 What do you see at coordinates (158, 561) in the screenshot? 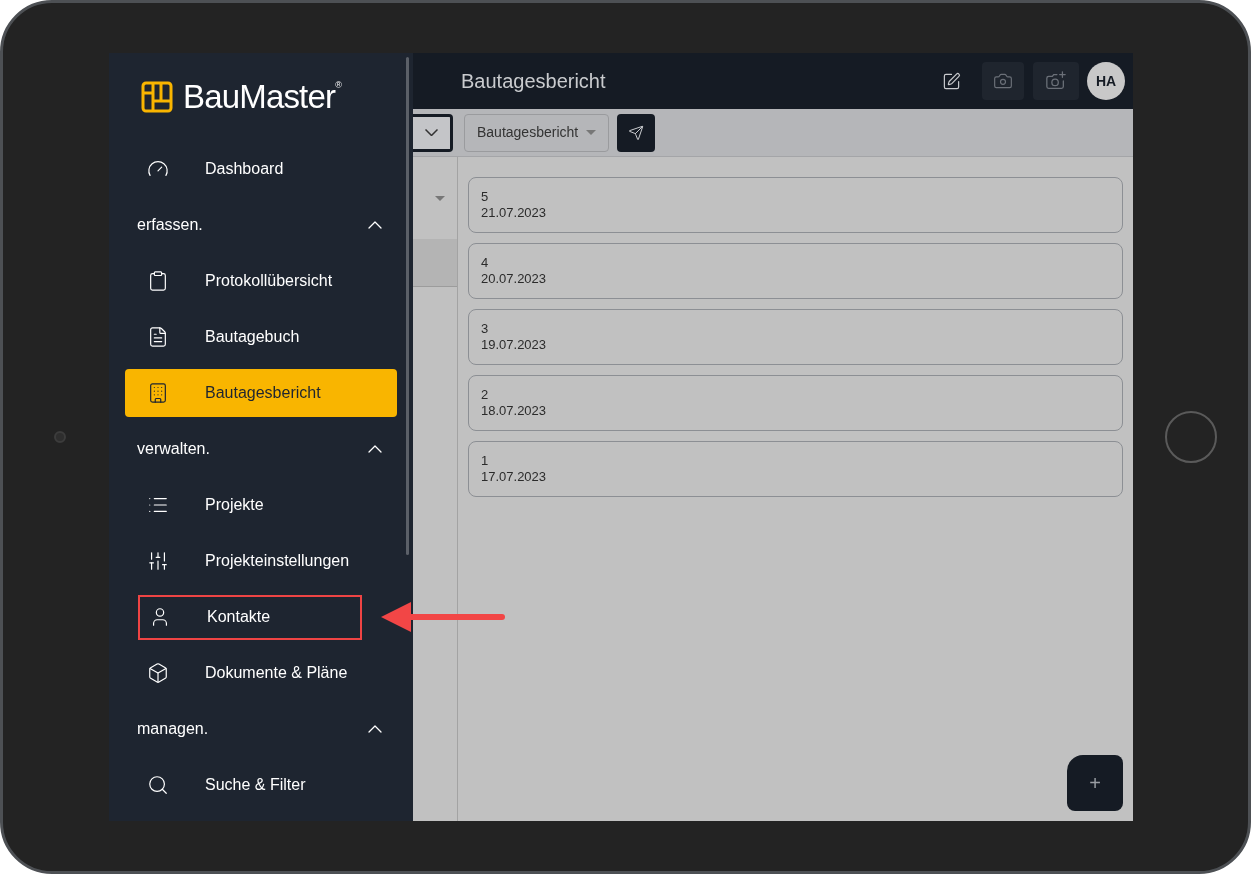
I see `sliders-icon` at bounding box center [158, 561].